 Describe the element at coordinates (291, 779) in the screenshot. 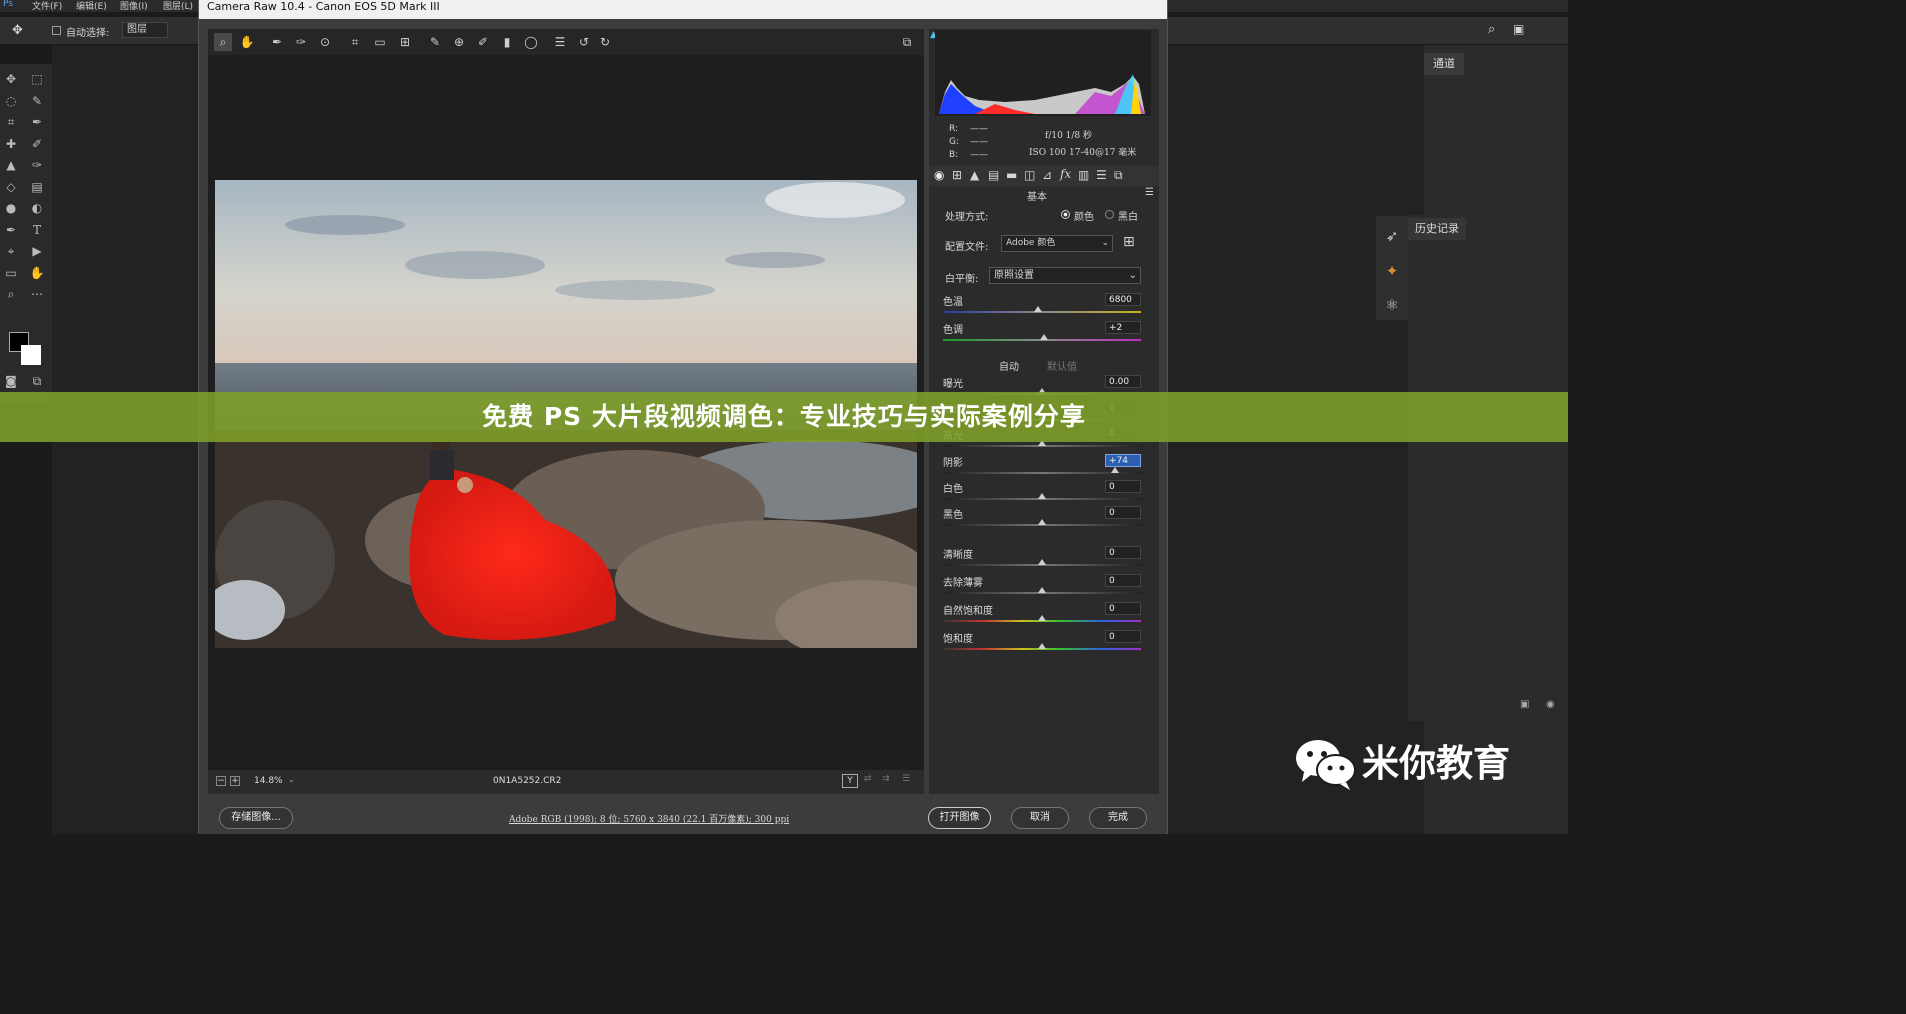

I see `zoom-dropdown-icon: ⌄` at that location.